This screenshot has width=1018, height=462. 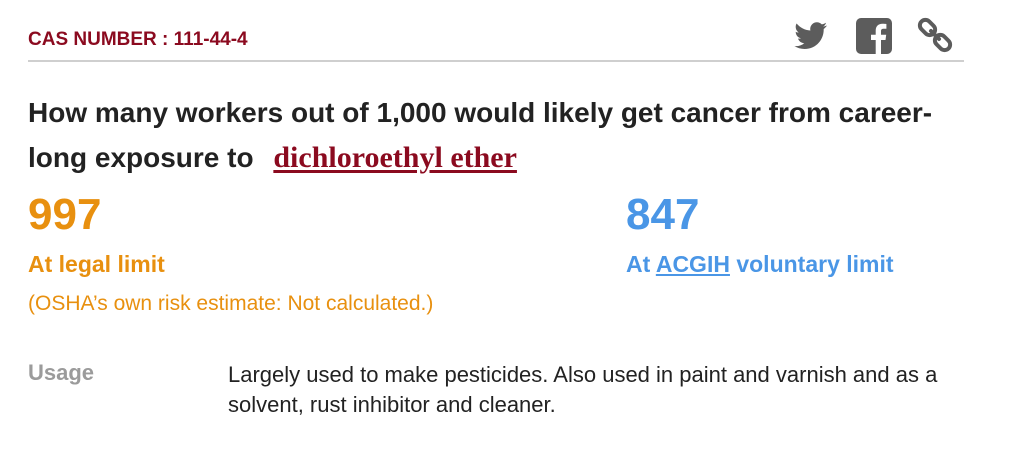 I want to click on cas-number: CAS NUMBER : 111-44-4, so click(x=138, y=39).